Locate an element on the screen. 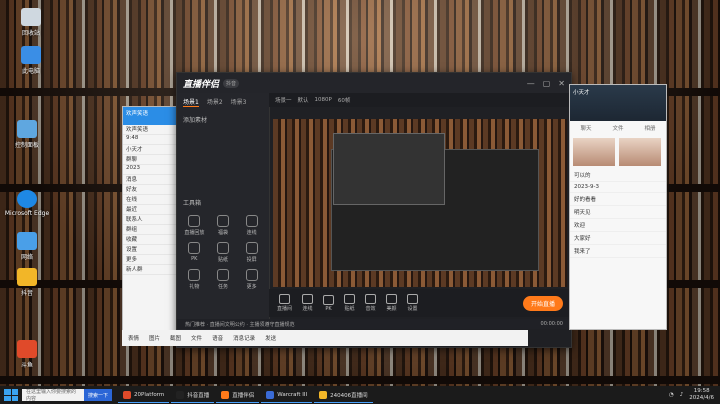 Image resolution: width=720 pixels, height=404 pixels. nested-app-capture is located at coordinates (389, 169).